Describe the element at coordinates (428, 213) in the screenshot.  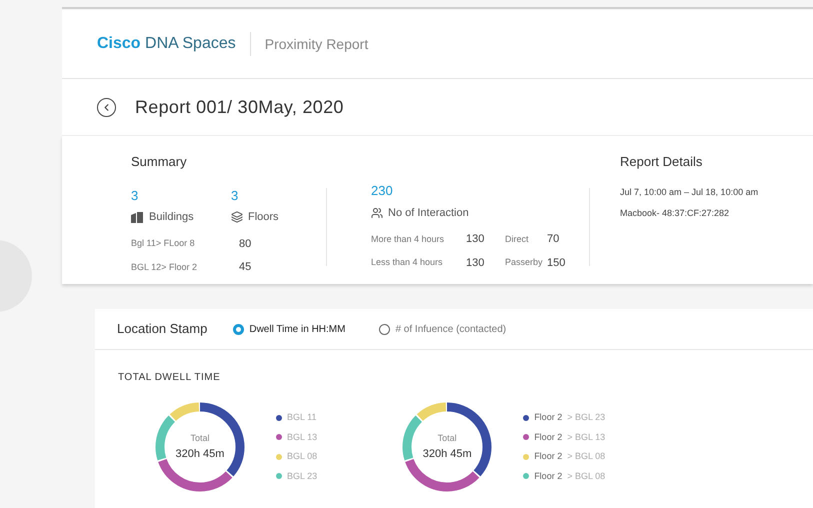
I see `interaction-label: No of Interaction` at that location.